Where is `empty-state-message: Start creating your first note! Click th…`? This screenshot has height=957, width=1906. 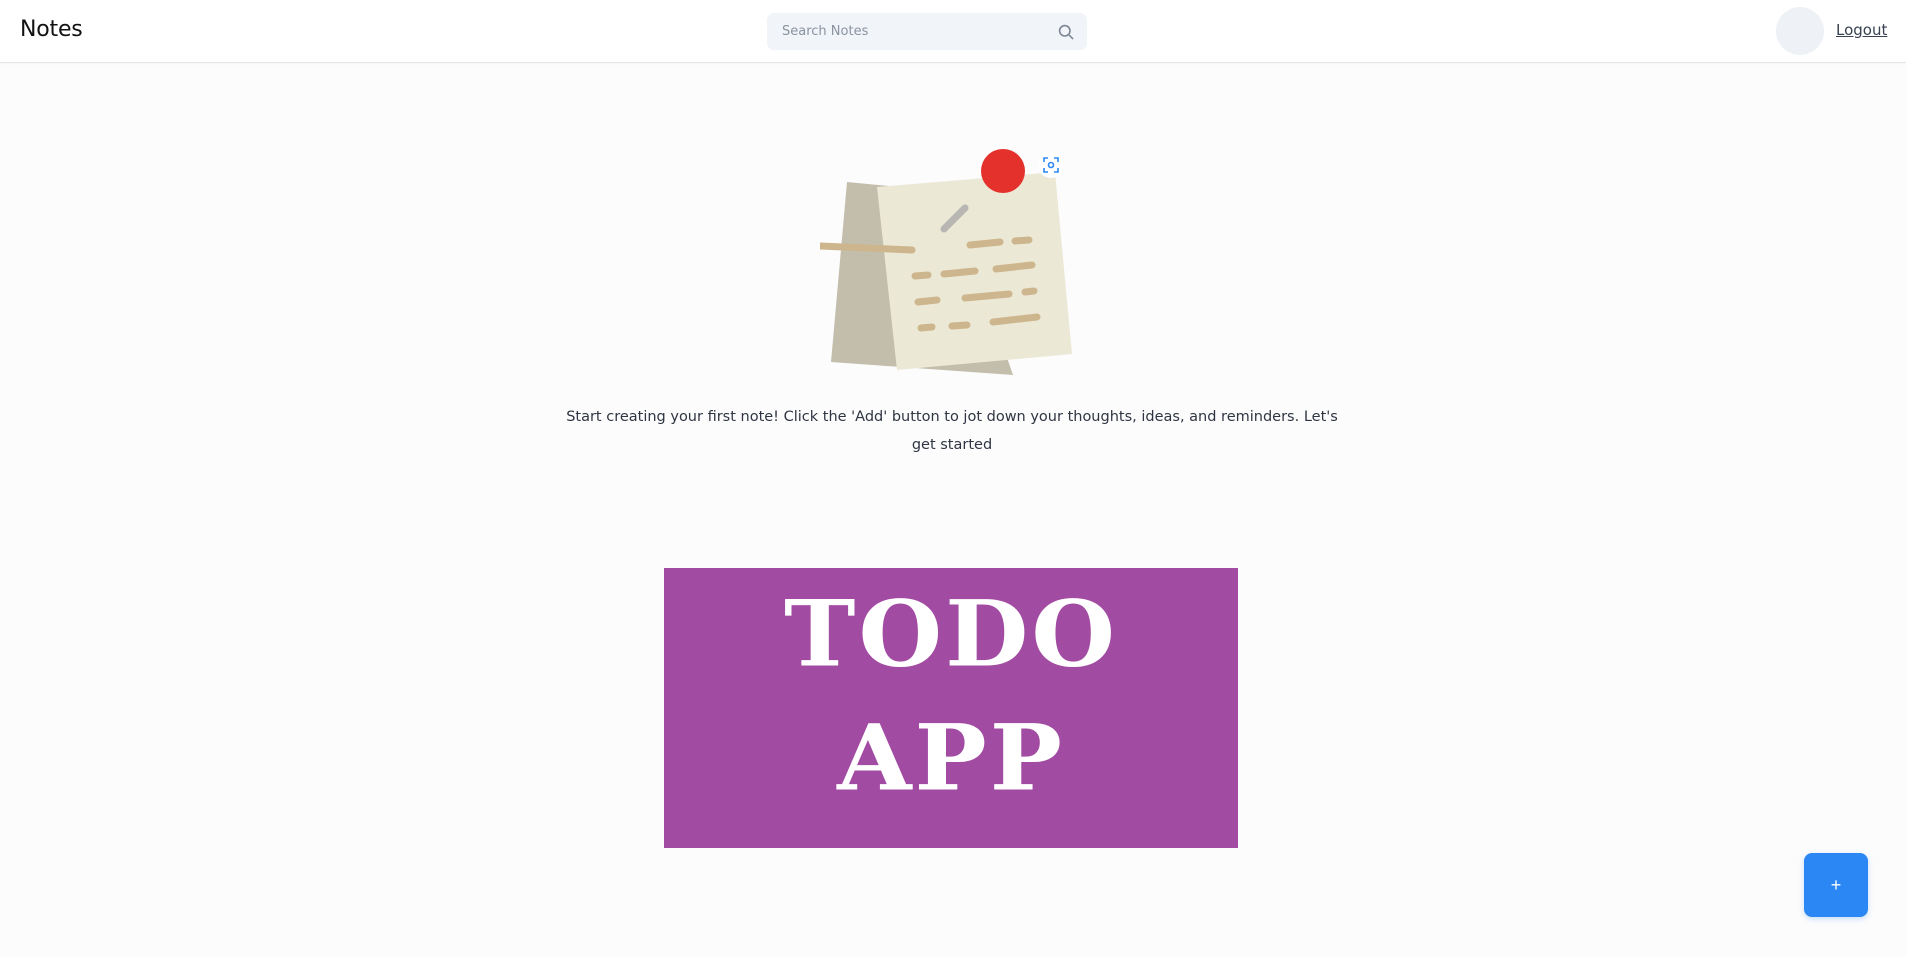
empty-state-message: Start creating your first note! Click th… is located at coordinates (952, 431).